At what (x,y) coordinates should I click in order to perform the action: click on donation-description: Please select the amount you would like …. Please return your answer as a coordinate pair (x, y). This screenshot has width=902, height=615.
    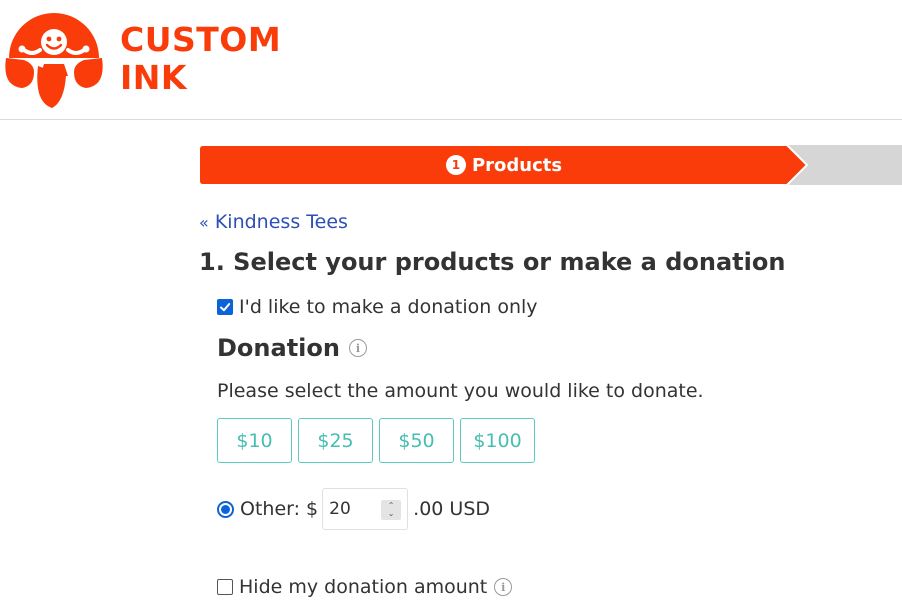
    Looking at the image, I should click on (460, 391).